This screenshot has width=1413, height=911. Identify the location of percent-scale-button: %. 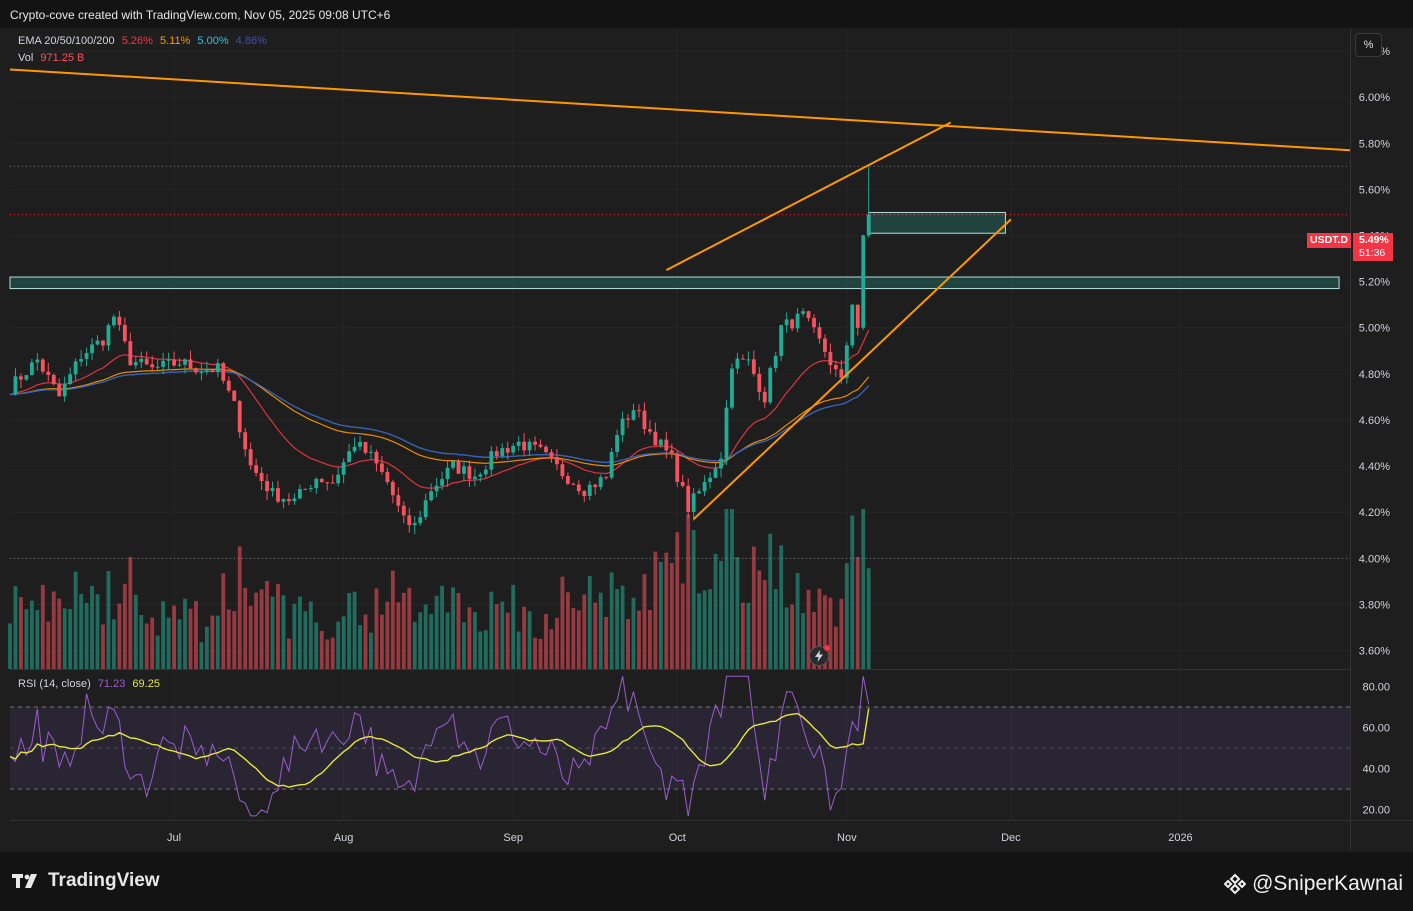
(1368, 45).